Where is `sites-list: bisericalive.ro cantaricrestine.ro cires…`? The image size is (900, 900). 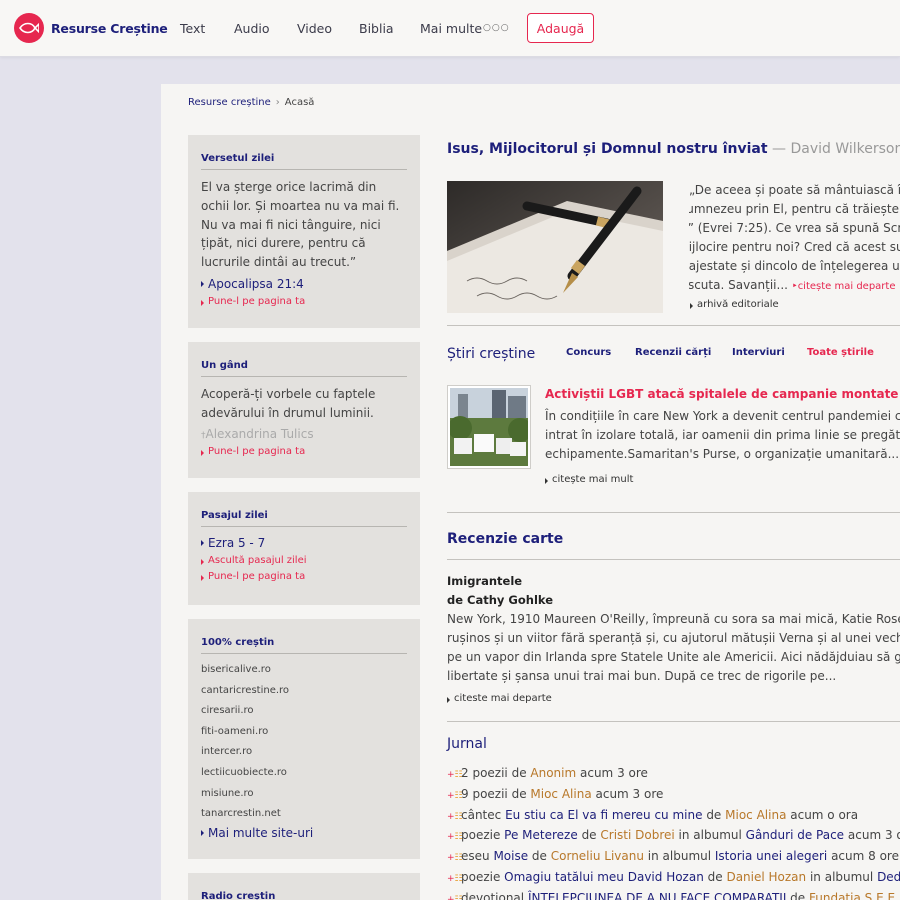 sites-list: bisericalive.ro cantaricrestine.ro cires… is located at coordinates (304, 742).